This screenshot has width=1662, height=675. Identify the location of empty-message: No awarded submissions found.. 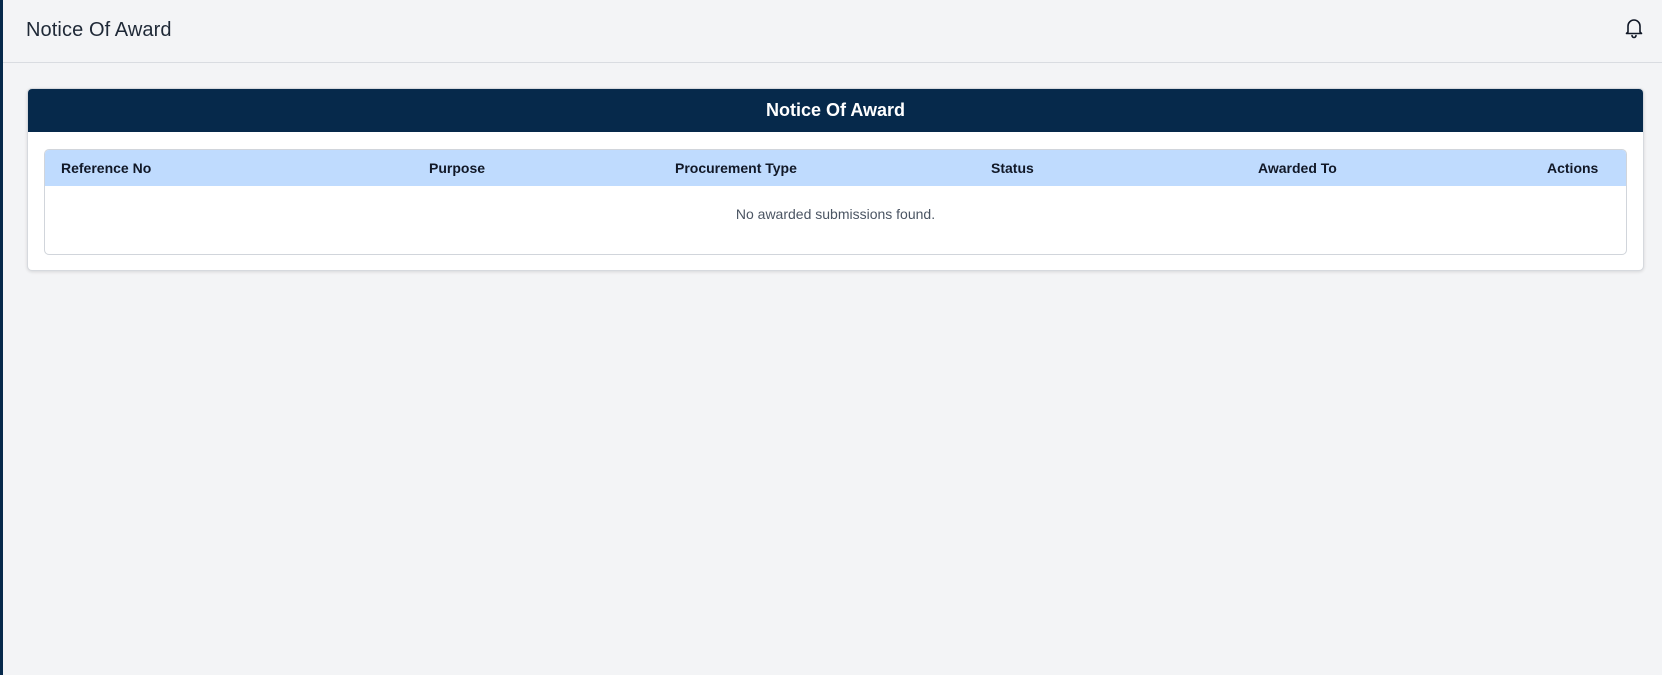
(835, 214).